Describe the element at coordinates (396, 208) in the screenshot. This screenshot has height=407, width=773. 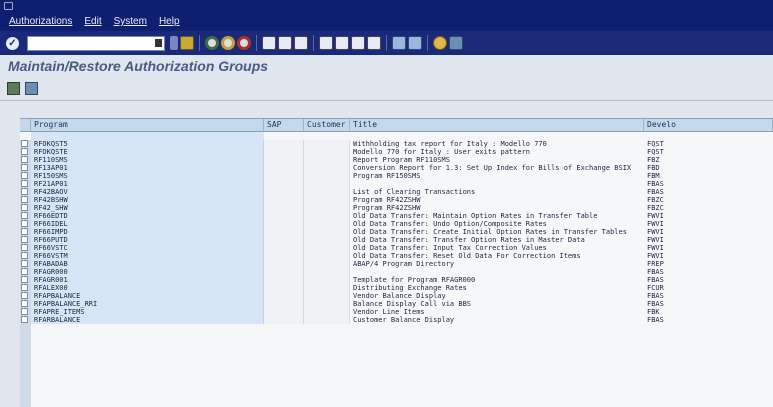
I see `table-row: RF42_SHW Program RF42ZSHW FBZC` at that location.